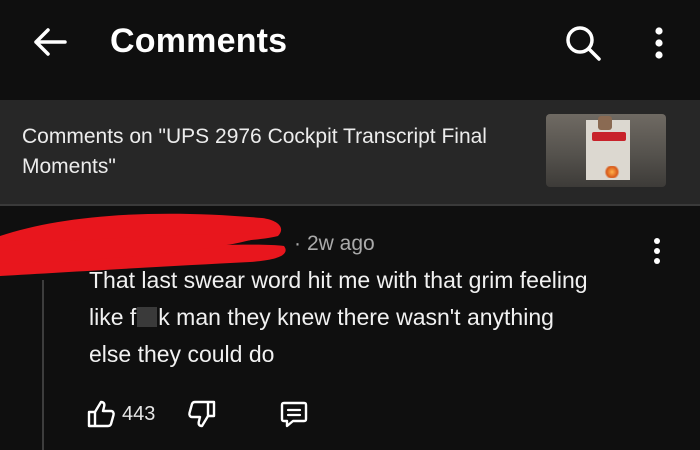 This screenshot has height=450, width=700. I want to click on dislike-button, so click(202, 414).